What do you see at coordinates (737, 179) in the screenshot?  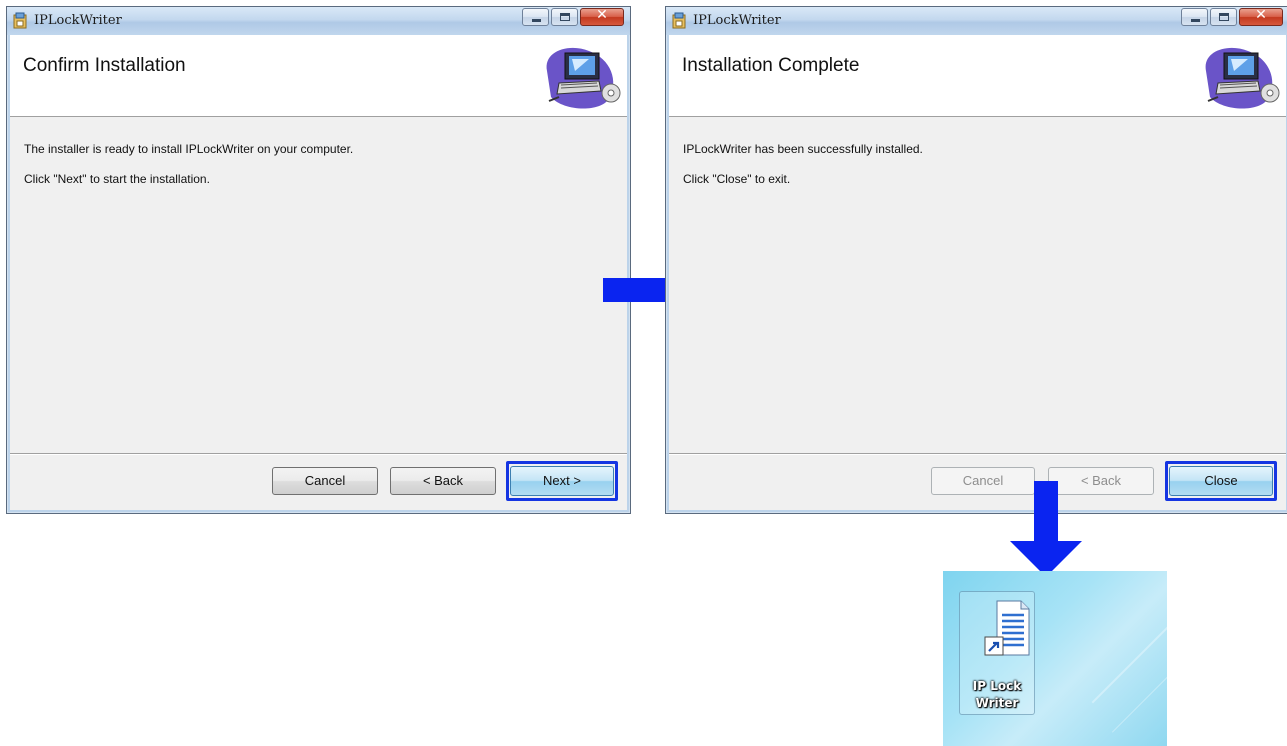 I see `instruction-message: Click "Close" to exit.` at bounding box center [737, 179].